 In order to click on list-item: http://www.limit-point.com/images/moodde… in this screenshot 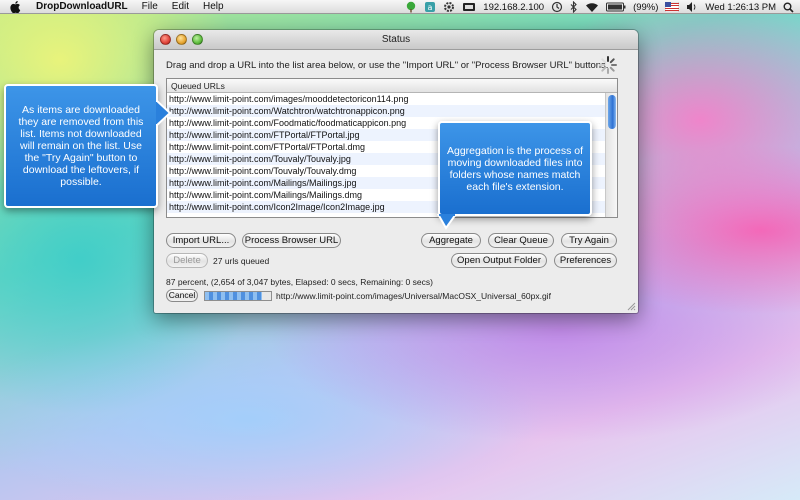, I will do `click(386, 99)`.